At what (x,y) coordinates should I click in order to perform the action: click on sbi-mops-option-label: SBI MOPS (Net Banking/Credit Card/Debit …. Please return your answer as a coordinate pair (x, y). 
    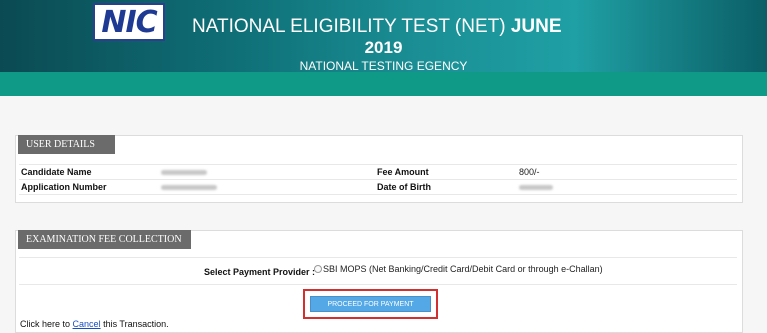
    Looking at the image, I should click on (463, 269).